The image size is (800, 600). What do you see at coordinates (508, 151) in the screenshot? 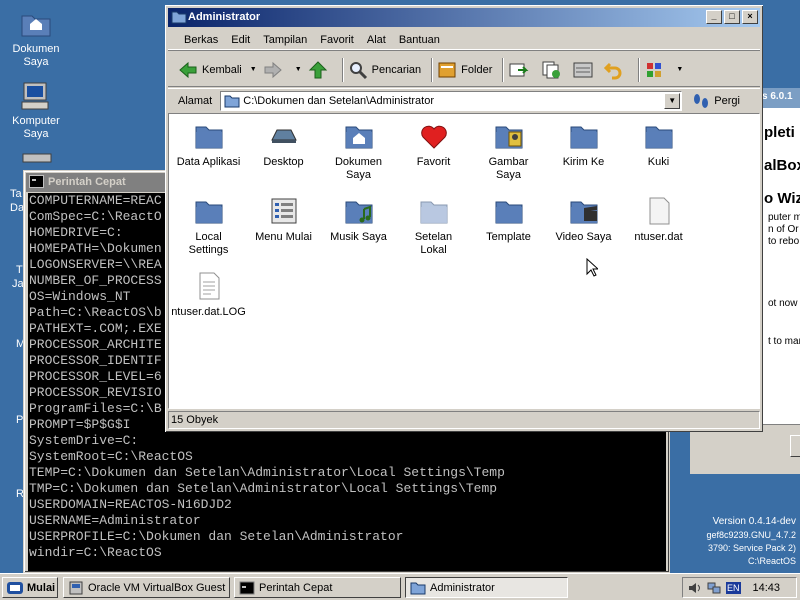
I see `file-item: Gambar Saya` at bounding box center [508, 151].